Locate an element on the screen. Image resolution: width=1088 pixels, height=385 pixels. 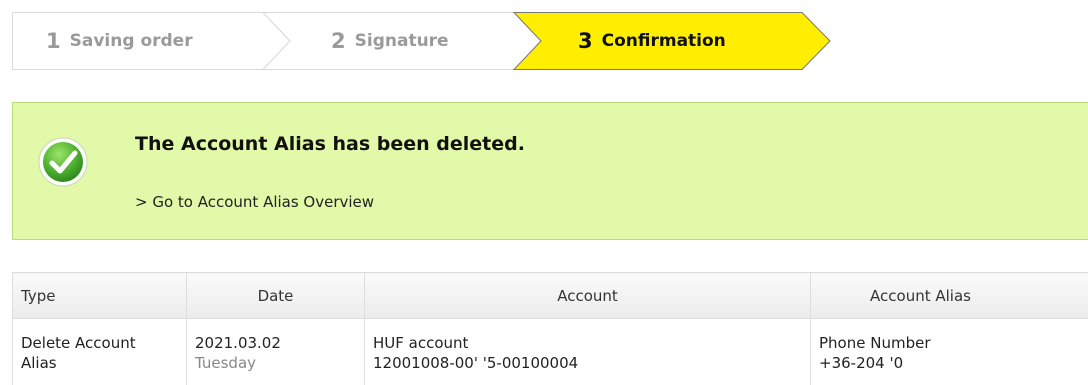
step-number: 3 is located at coordinates (585, 41).